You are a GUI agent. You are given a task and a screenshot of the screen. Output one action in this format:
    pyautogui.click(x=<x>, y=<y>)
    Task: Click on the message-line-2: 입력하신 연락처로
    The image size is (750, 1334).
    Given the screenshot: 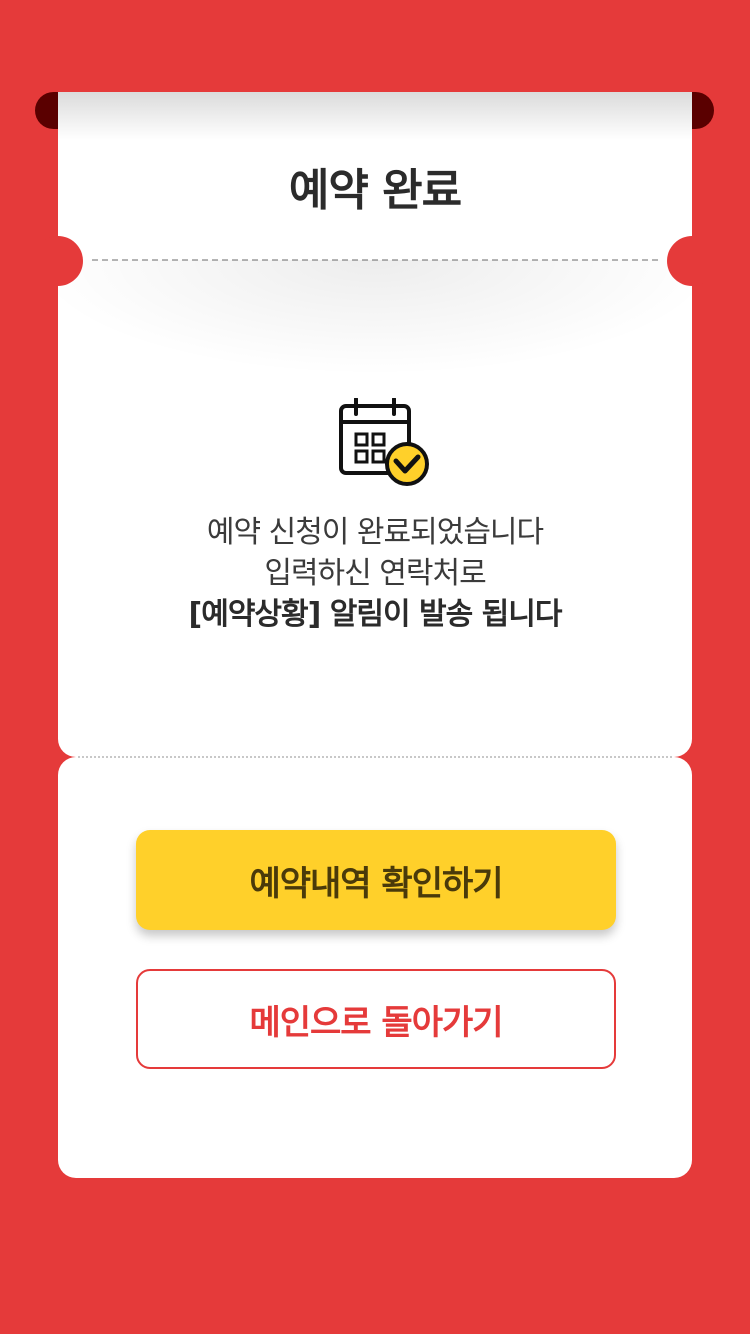 What is the action you would take?
    pyautogui.click(x=375, y=573)
    